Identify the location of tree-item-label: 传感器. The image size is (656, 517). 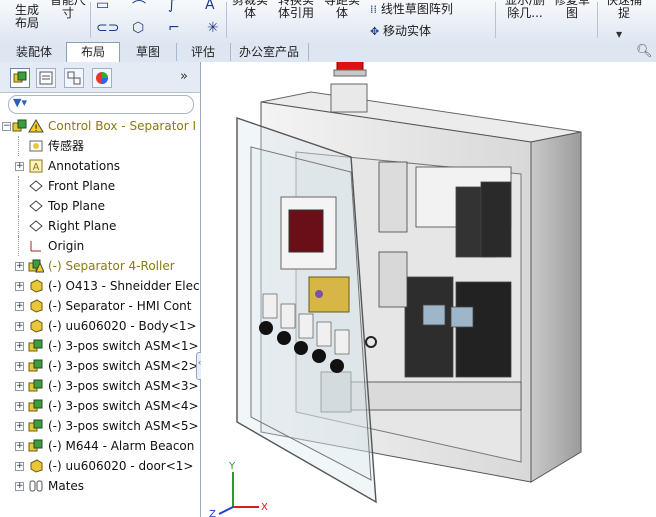
(66, 146).